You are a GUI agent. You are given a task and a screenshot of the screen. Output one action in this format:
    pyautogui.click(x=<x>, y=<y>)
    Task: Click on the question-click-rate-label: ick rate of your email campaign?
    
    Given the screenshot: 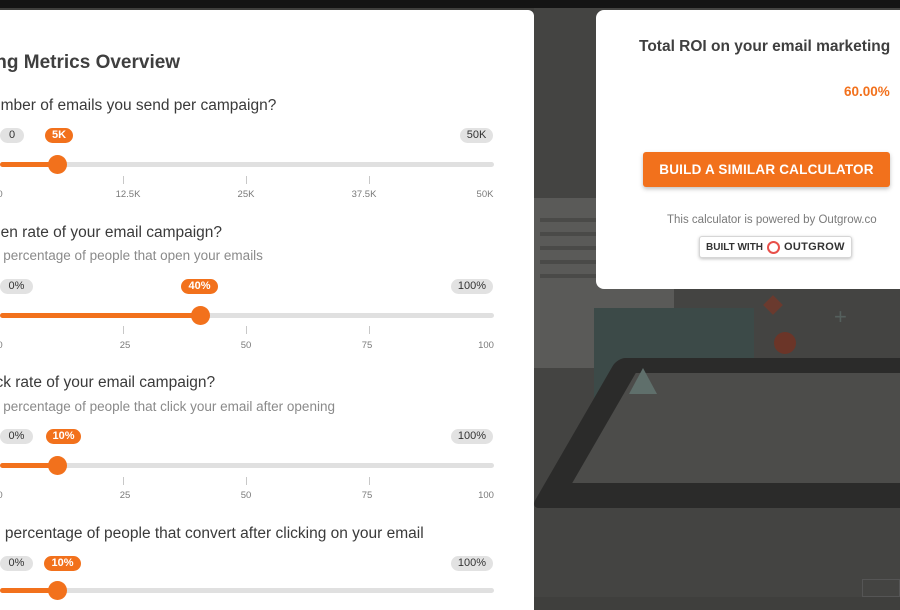 What is the action you would take?
    pyautogui.click(x=108, y=382)
    